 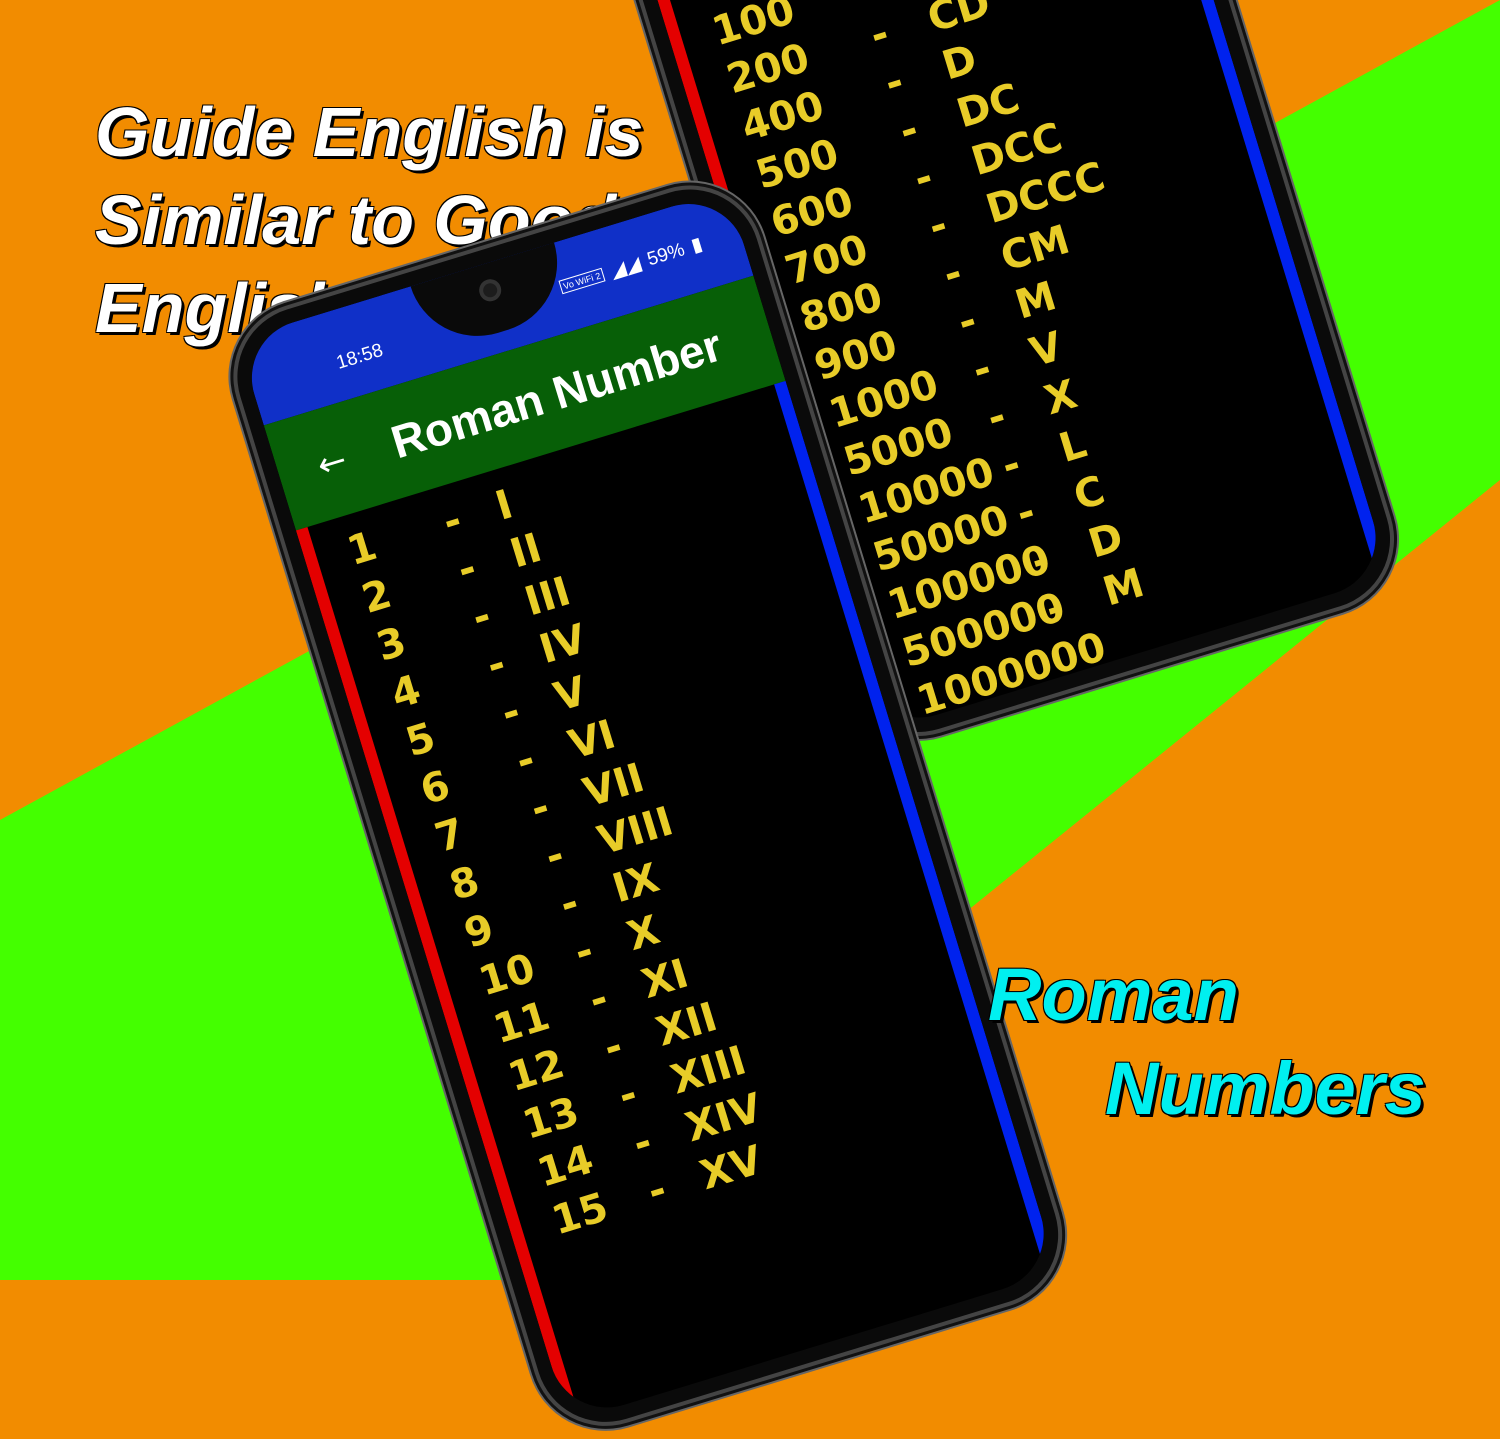 What do you see at coordinates (376, 596) in the screenshot?
I see `number-text: 2` at bounding box center [376, 596].